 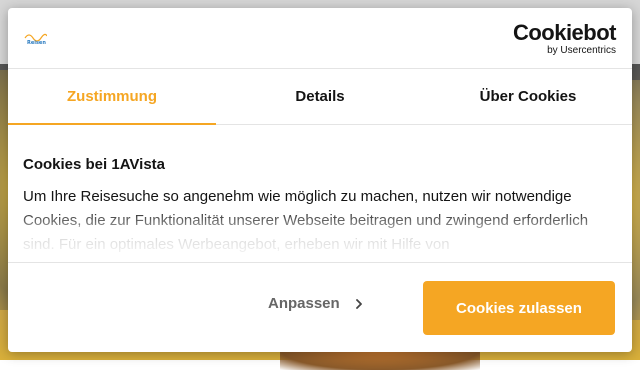 What do you see at coordinates (358, 303) in the screenshot?
I see `chevron-right-icon` at bounding box center [358, 303].